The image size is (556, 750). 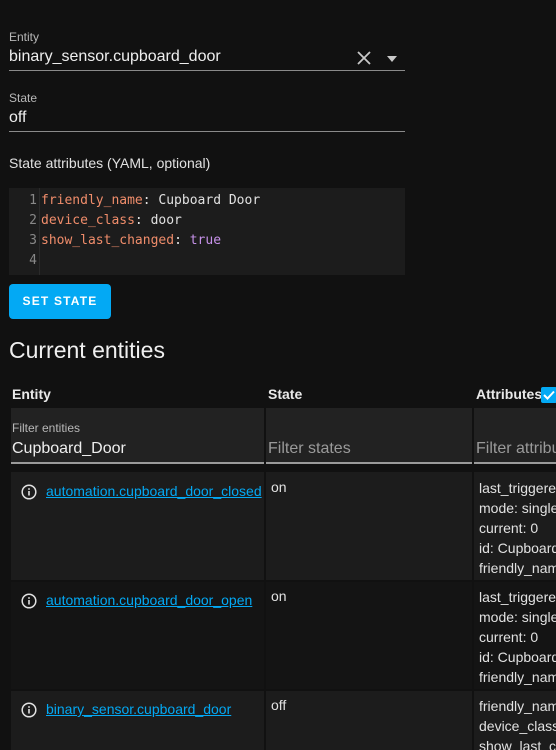 I want to click on entity-field-label: Entity, so click(x=24, y=37).